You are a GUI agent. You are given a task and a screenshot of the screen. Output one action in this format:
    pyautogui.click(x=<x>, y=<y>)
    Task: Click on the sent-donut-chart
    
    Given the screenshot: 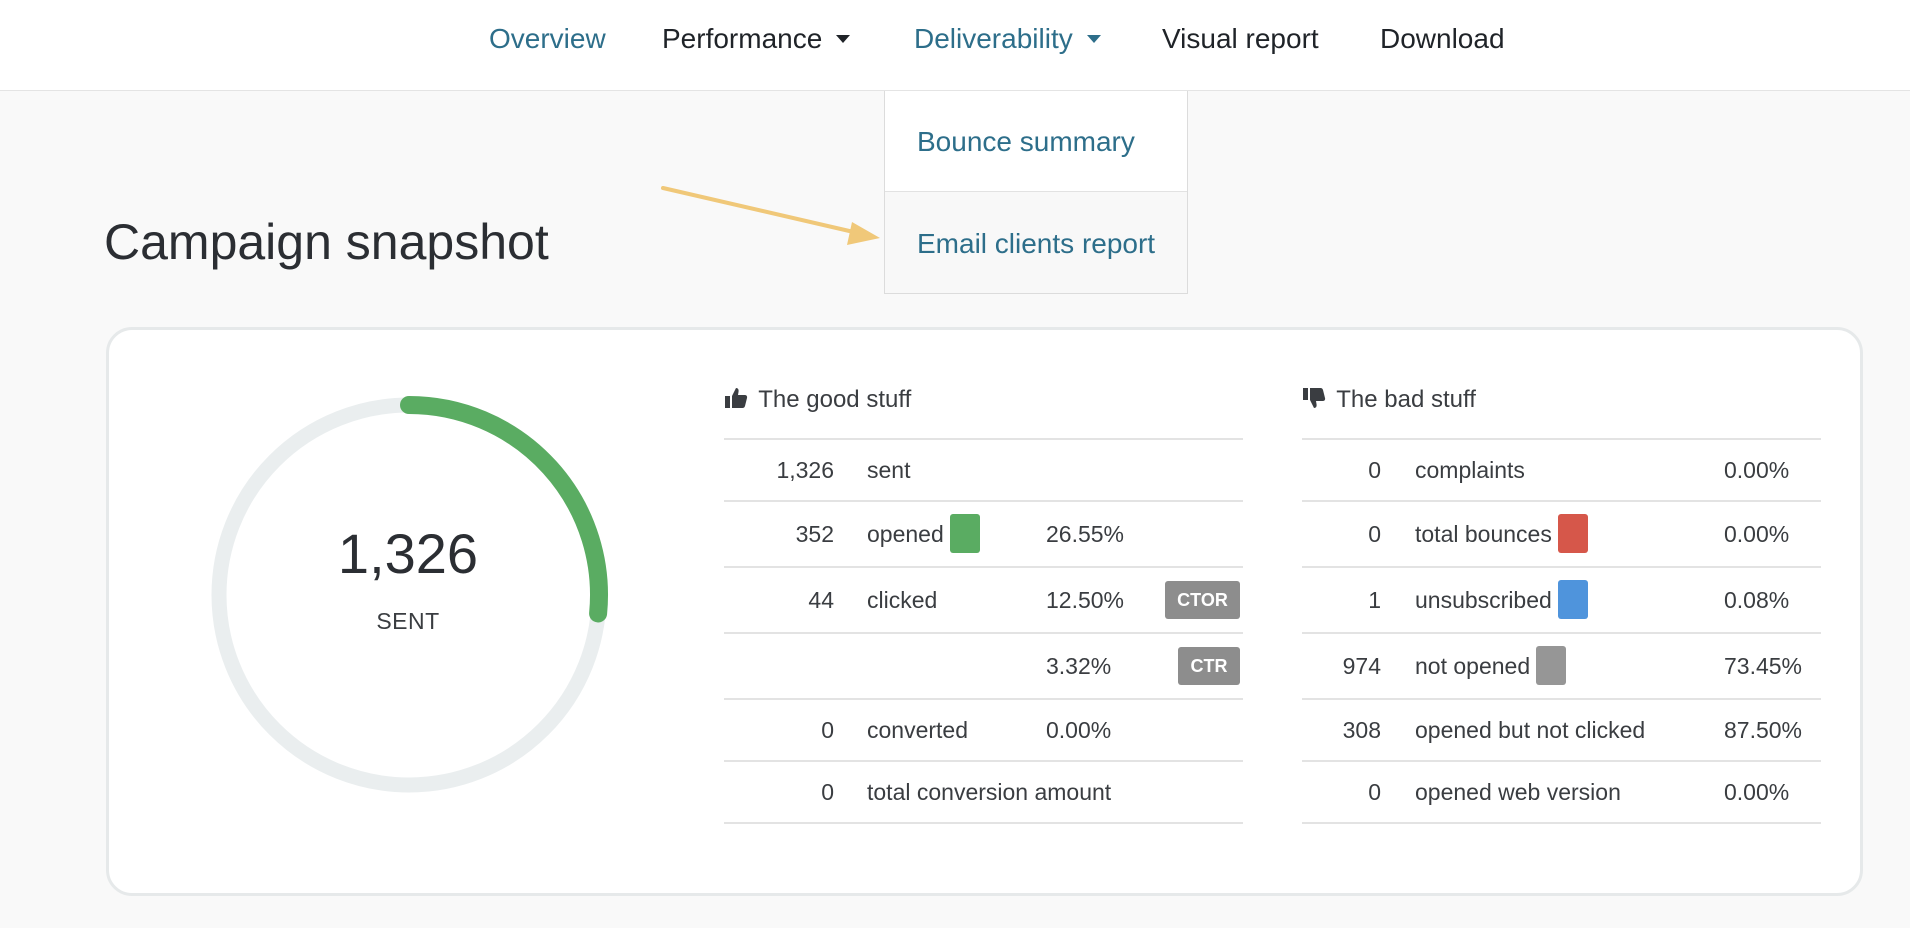 What is the action you would take?
    pyautogui.click(x=409, y=594)
    